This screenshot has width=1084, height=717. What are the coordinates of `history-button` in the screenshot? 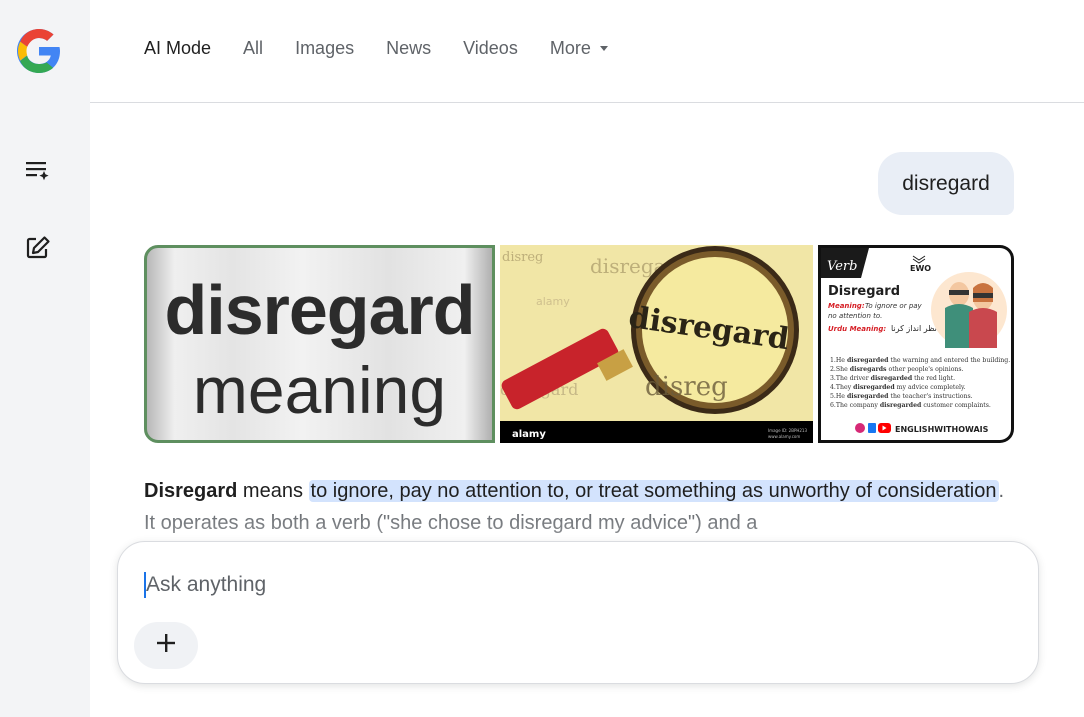 It's located at (38, 172).